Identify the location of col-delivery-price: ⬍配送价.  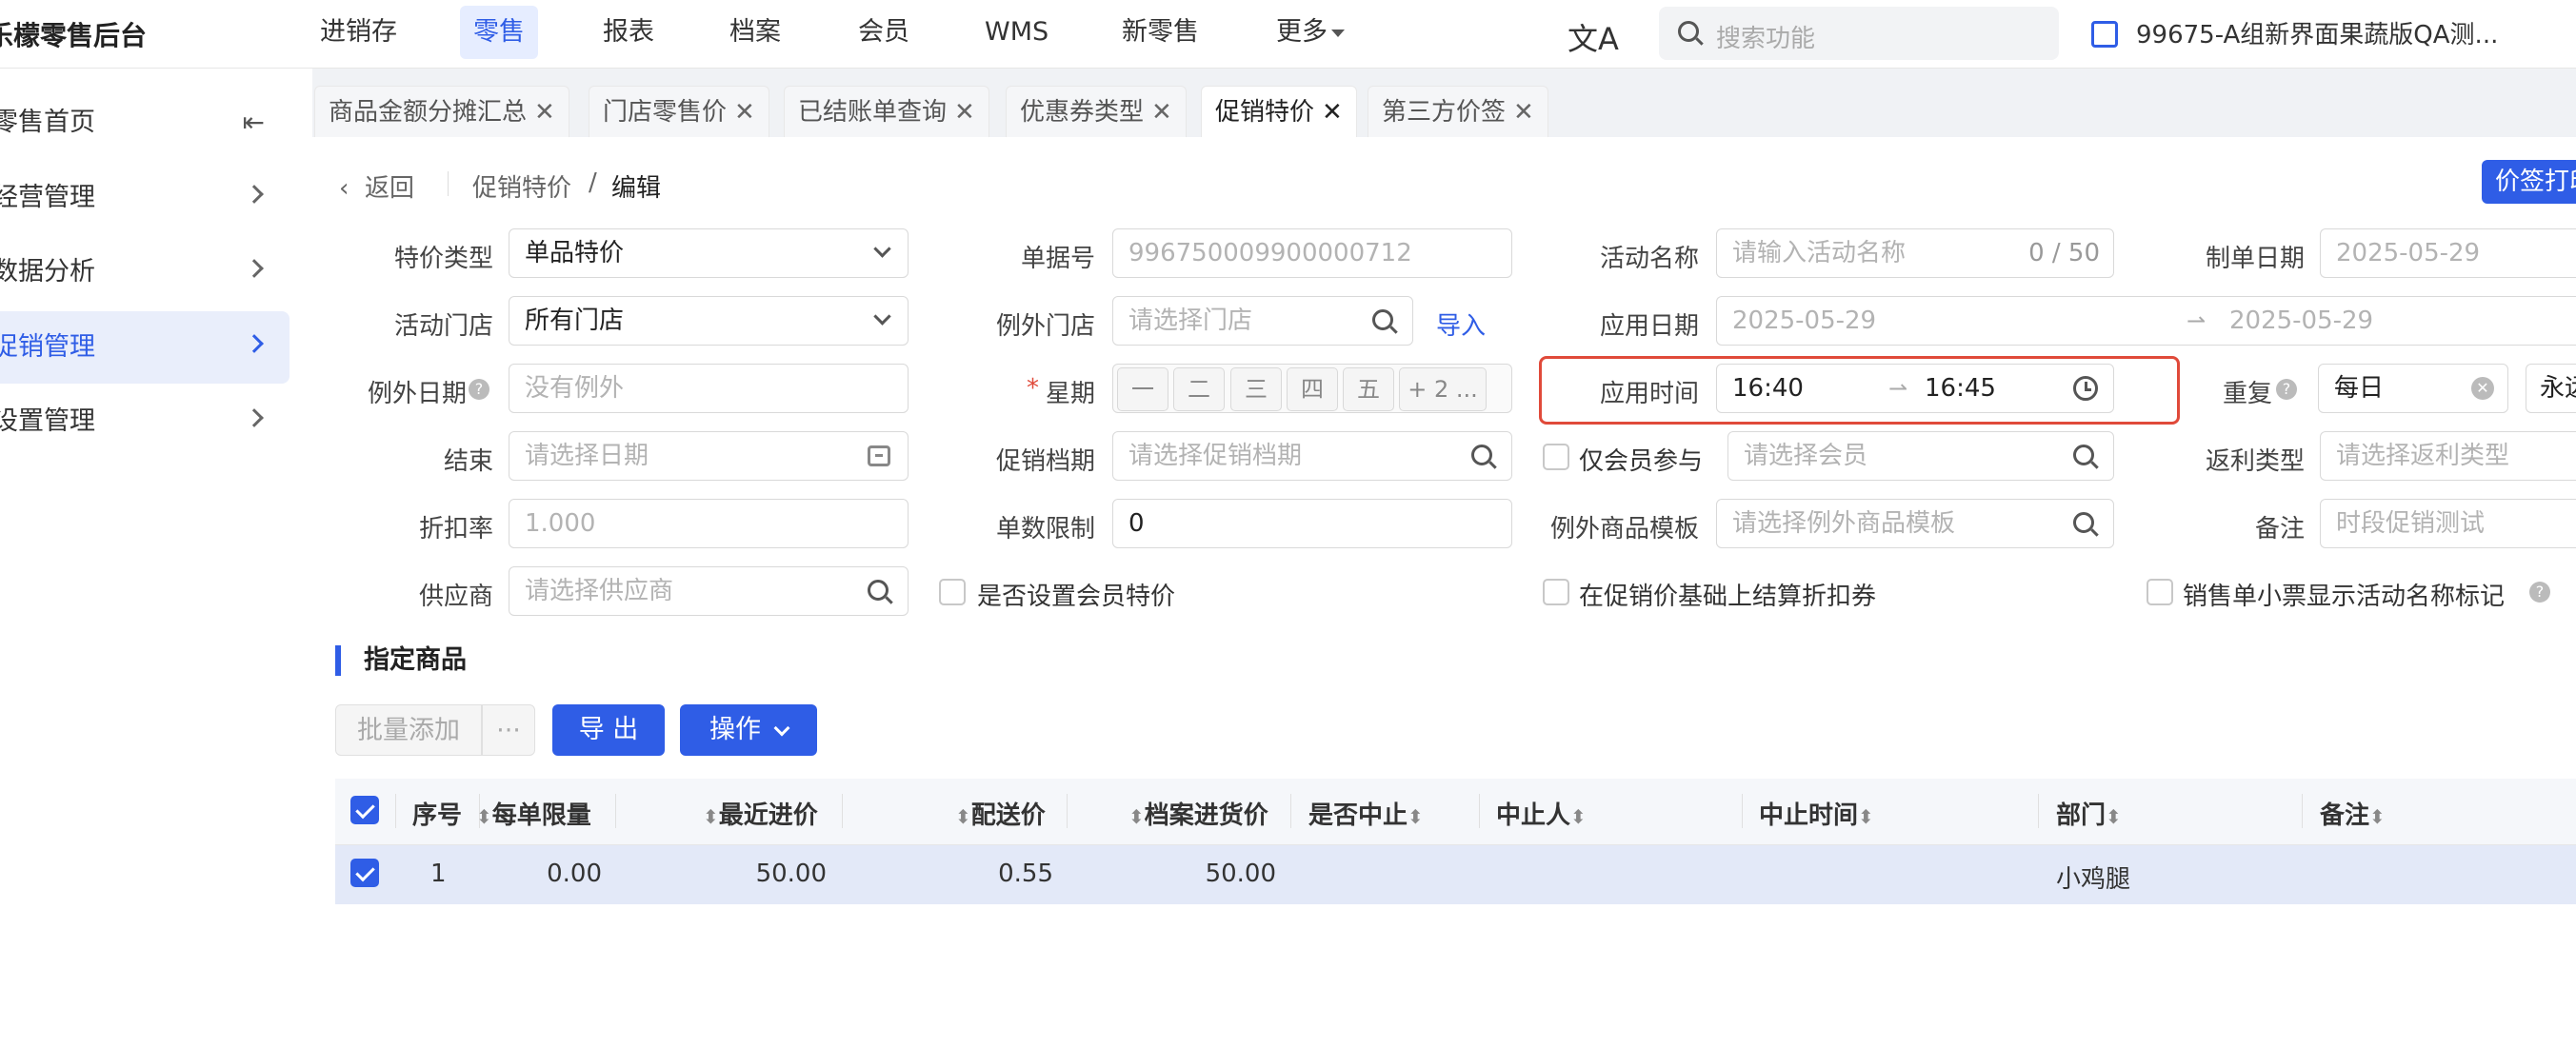
(1000, 813).